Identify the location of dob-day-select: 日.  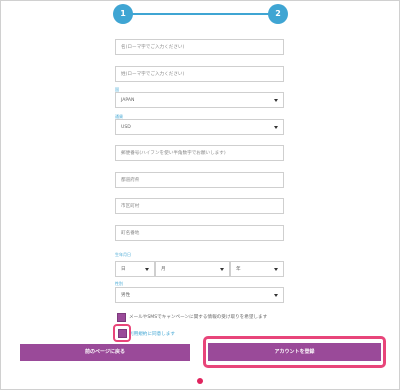
(135, 269).